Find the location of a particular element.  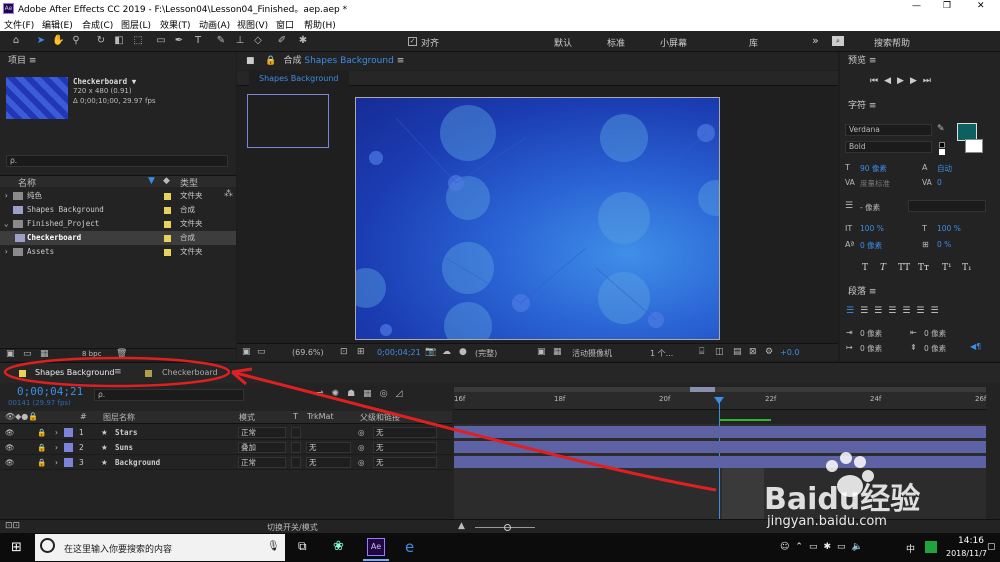

clone-stamp-tool-icon: ⊥ is located at coordinates (240, 41).